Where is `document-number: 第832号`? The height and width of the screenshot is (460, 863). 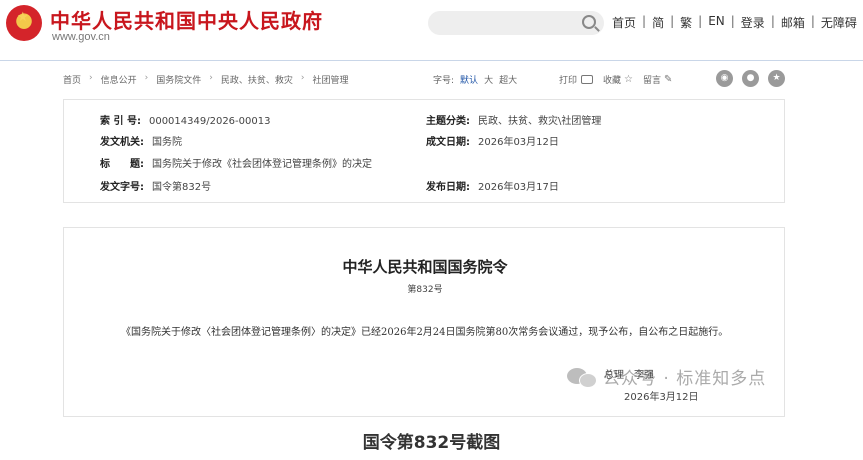 document-number: 第832号 is located at coordinates (425, 290).